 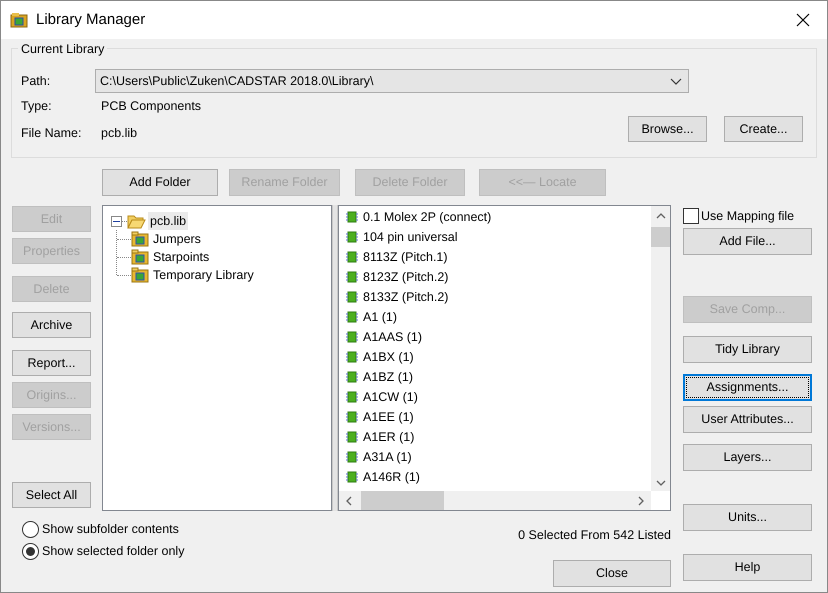 What do you see at coordinates (380, 317) in the screenshot?
I see `component-item: A1 (1)` at bounding box center [380, 317].